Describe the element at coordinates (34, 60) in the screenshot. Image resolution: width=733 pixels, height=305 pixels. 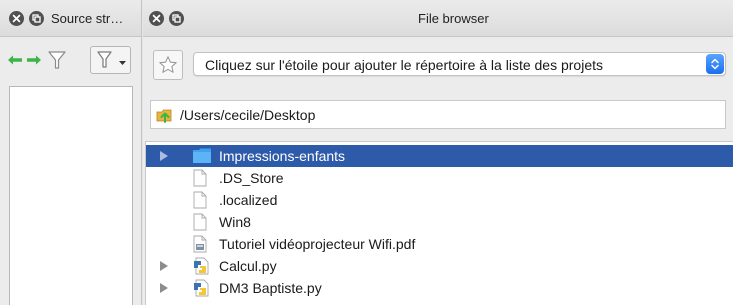
I see `arrow-right-icon` at that location.